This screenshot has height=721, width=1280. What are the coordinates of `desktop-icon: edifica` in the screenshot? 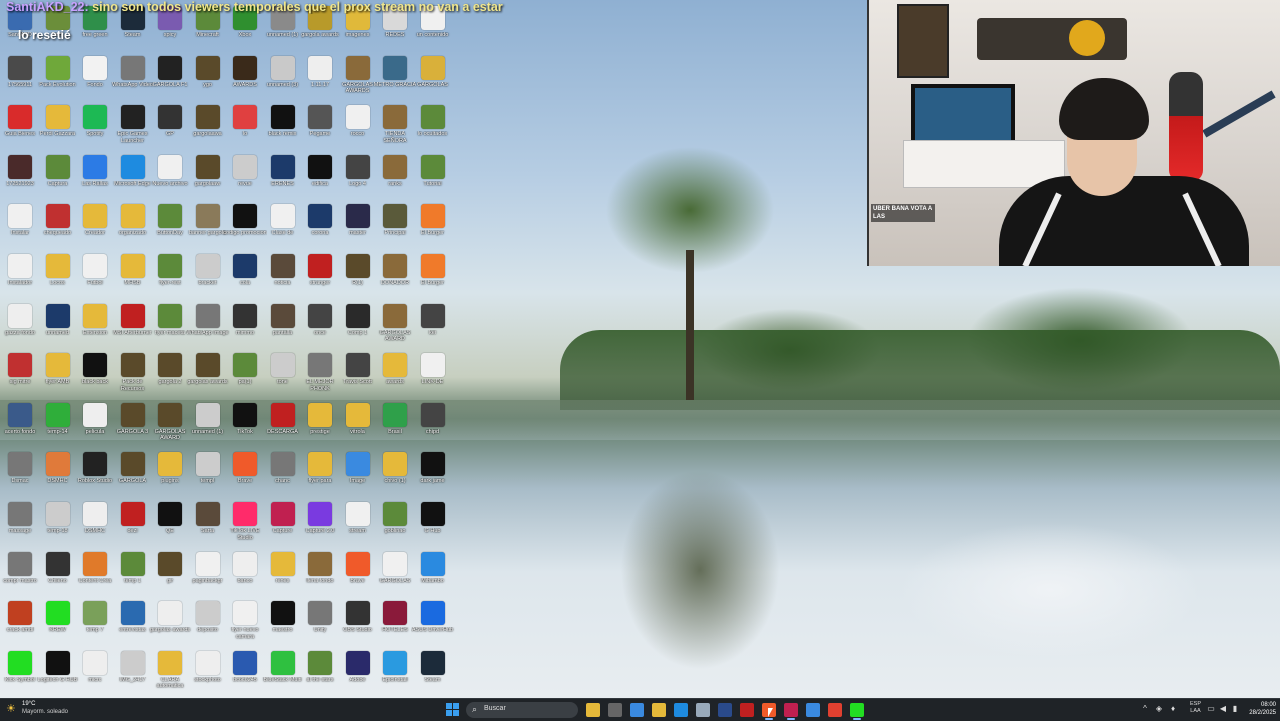 It's located at (320, 177).